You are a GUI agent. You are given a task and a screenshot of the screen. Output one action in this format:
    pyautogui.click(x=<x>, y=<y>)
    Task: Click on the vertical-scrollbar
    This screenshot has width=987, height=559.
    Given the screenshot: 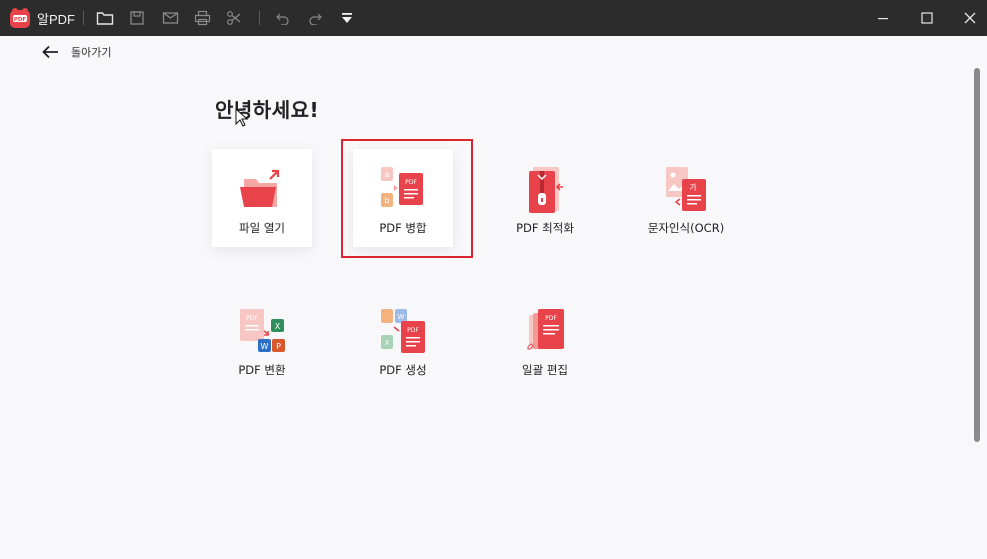 What is the action you would take?
    pyautogui.click(x=977, y=255)
    